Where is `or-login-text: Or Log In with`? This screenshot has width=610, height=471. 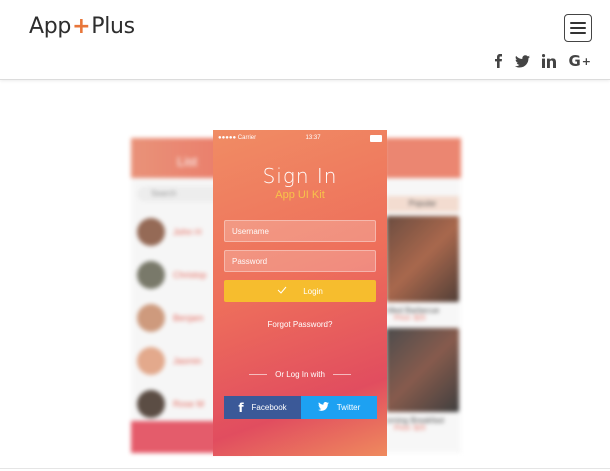 or-login-text: Or Log In with is located at coordinates (300, 374).